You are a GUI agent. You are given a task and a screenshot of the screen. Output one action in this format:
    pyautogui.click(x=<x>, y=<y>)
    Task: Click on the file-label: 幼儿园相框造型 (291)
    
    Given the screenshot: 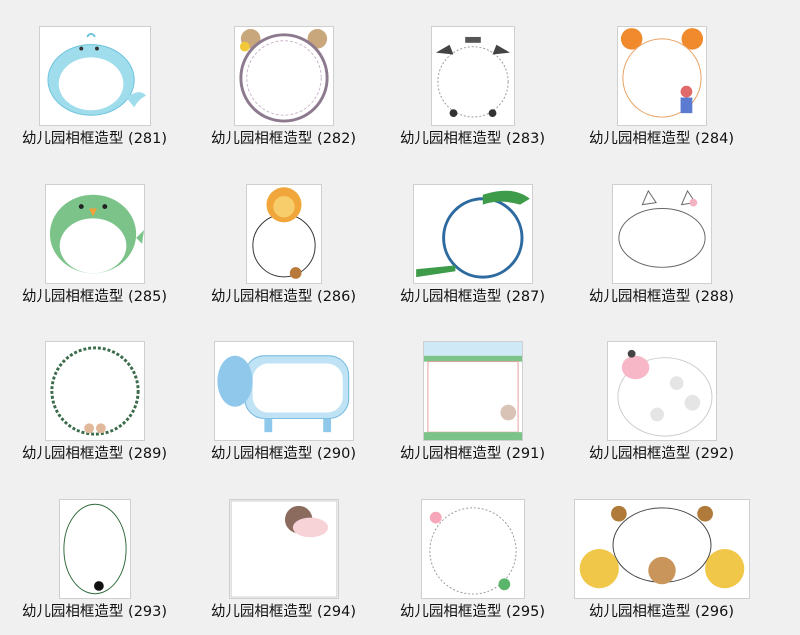 What is the action you would take?
    pyautogui.click(x=472, y=454)
    